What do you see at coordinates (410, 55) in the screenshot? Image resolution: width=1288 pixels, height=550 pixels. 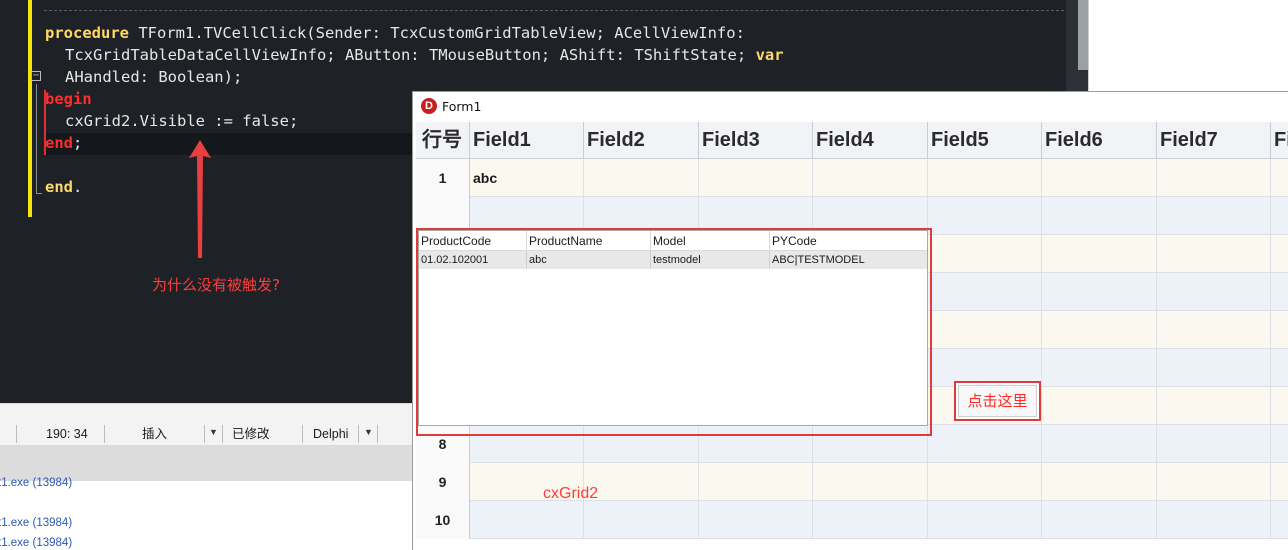 I see `code-fragment: TcxGridTableDataCellViewInfo; AButton` at bounding box center [410, 55].